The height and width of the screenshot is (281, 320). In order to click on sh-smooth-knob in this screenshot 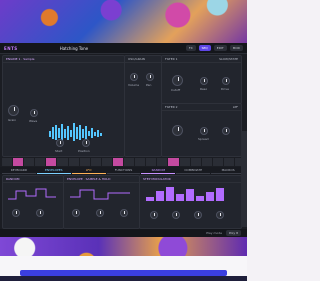, I will do `click(124, 213)`.